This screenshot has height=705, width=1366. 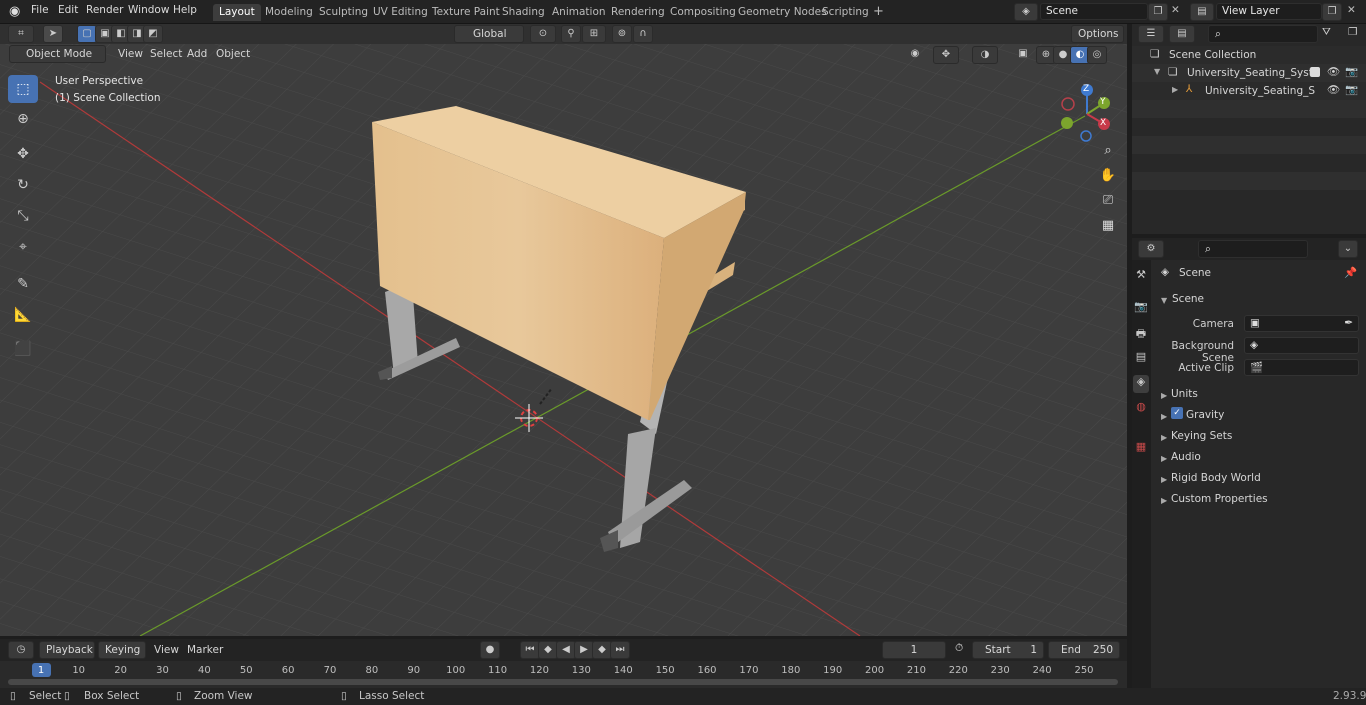 I want to click on timeline-scrollbar, so click(x=563, y=682).